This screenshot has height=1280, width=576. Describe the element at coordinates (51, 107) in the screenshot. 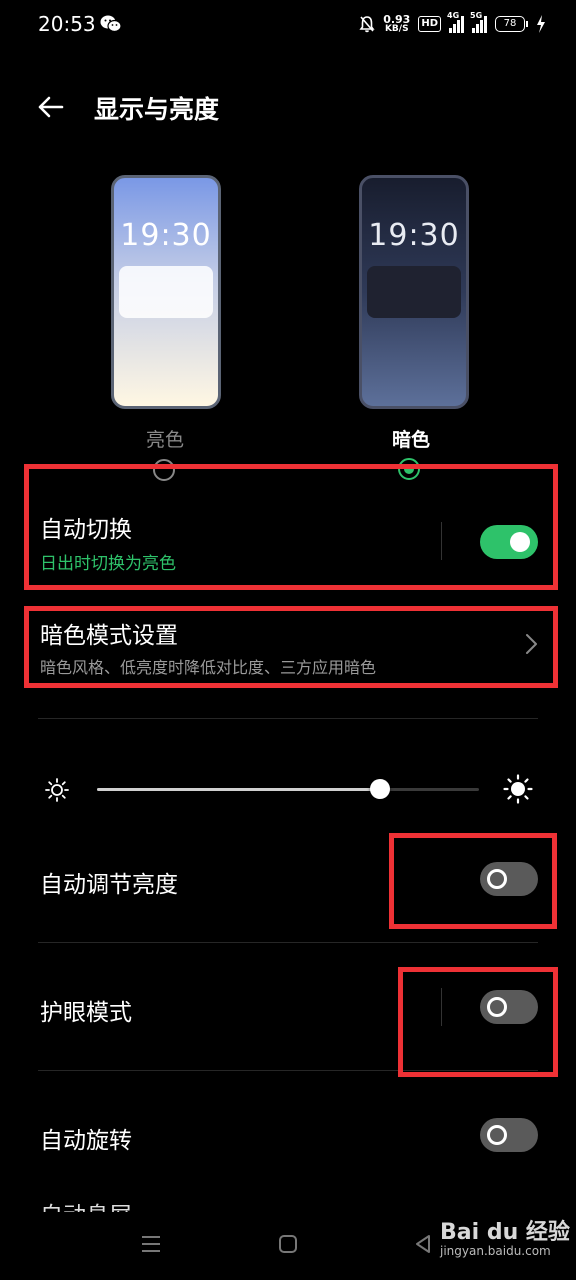

I see `back-arrow-icon` at that location.